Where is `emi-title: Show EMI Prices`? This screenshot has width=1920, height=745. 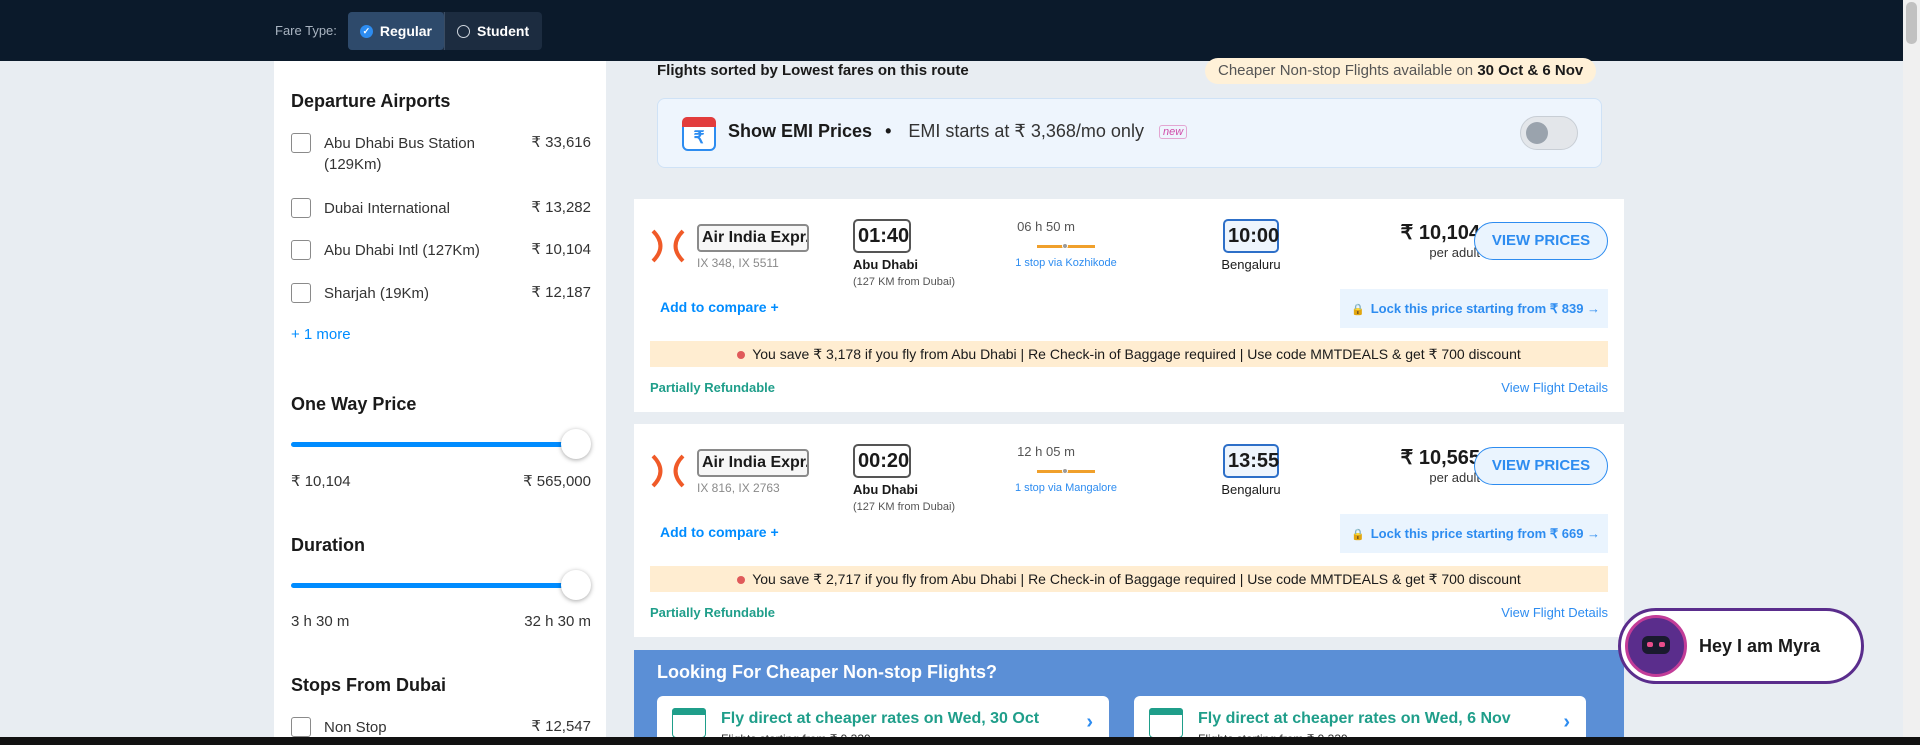
emi-title: Show EMI Prices is located at coordinates (800, 131).